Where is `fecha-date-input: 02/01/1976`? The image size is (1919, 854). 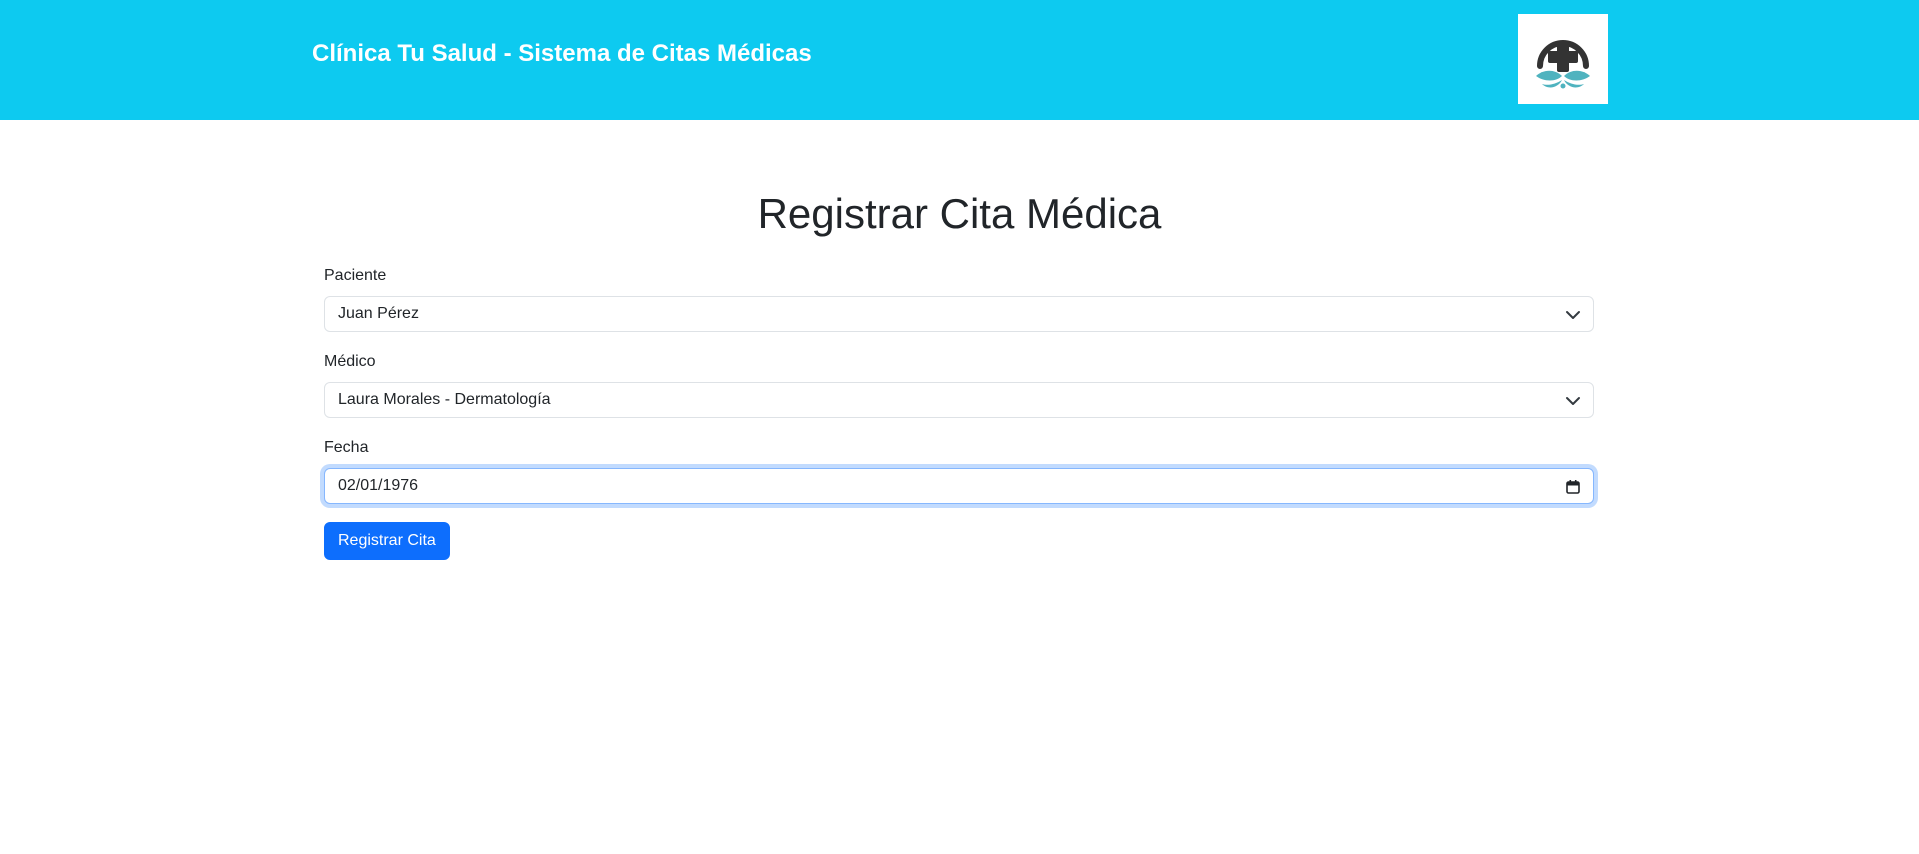 fecha-date-input: 02/01/1976 is located at coordinates (959, 486).